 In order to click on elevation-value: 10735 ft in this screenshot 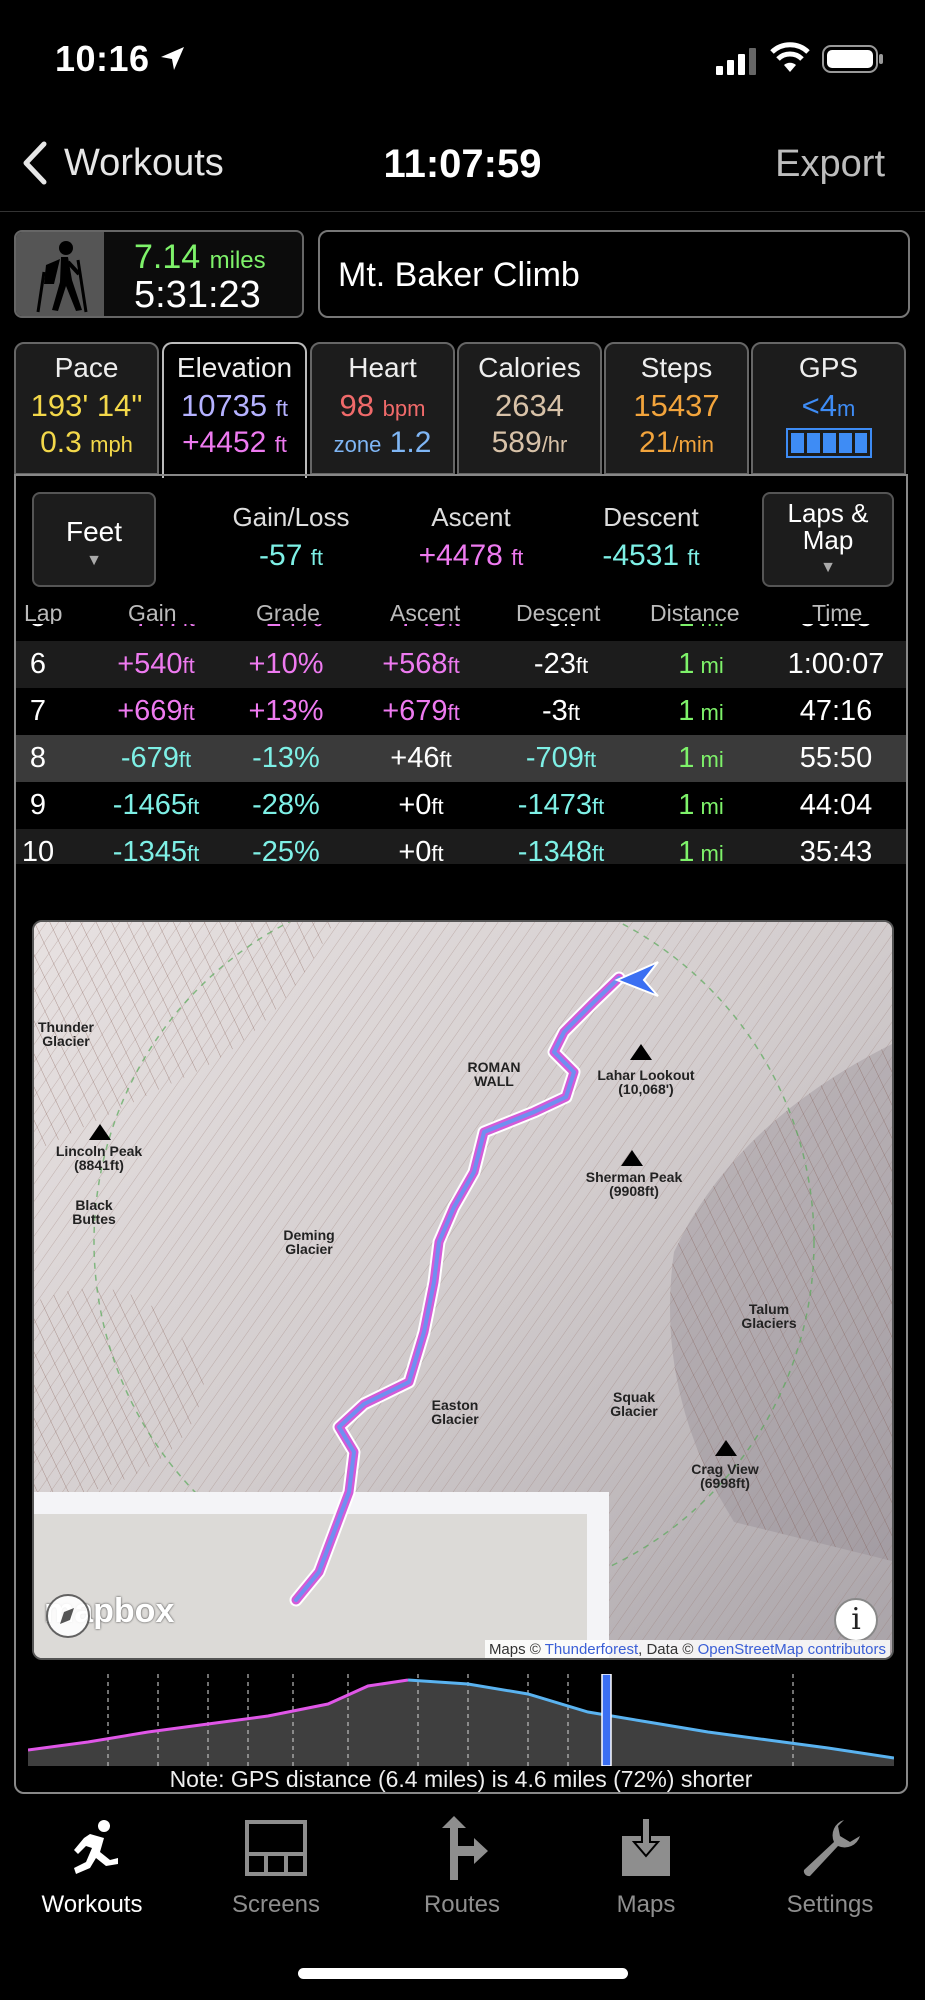, I will do `click(234, 405)`.